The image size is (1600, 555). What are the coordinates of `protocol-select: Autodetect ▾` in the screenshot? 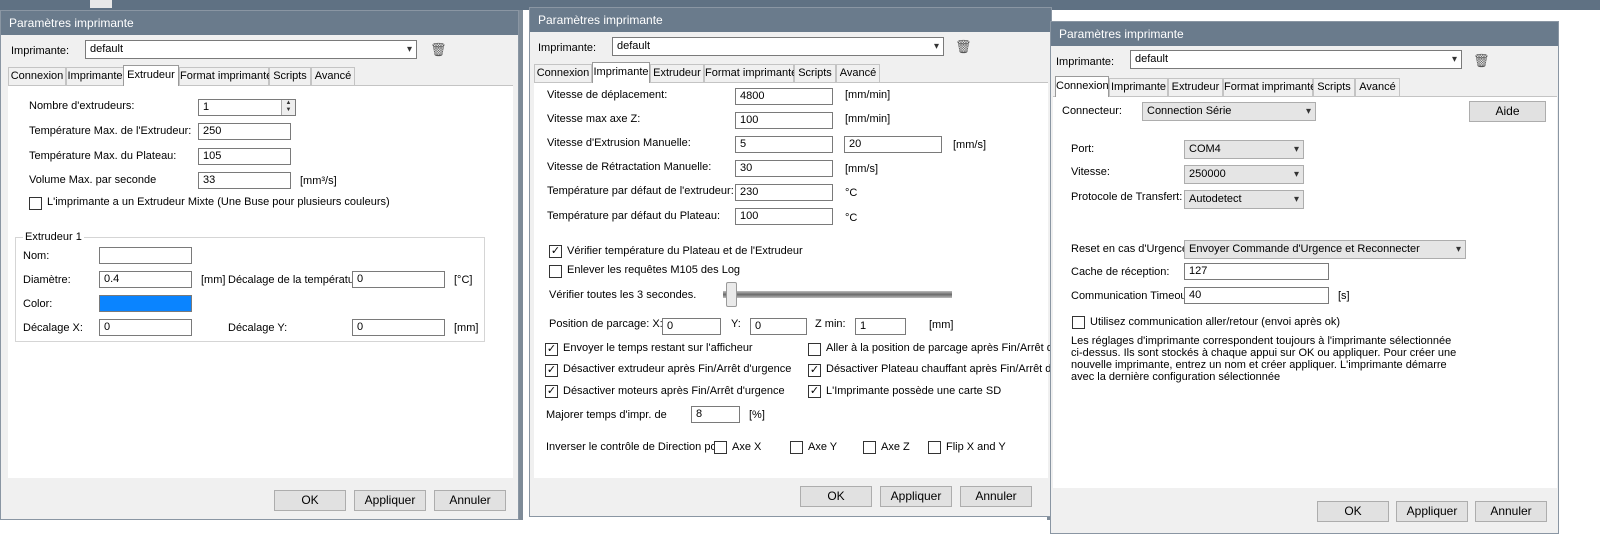 It's located at (1244, 199).